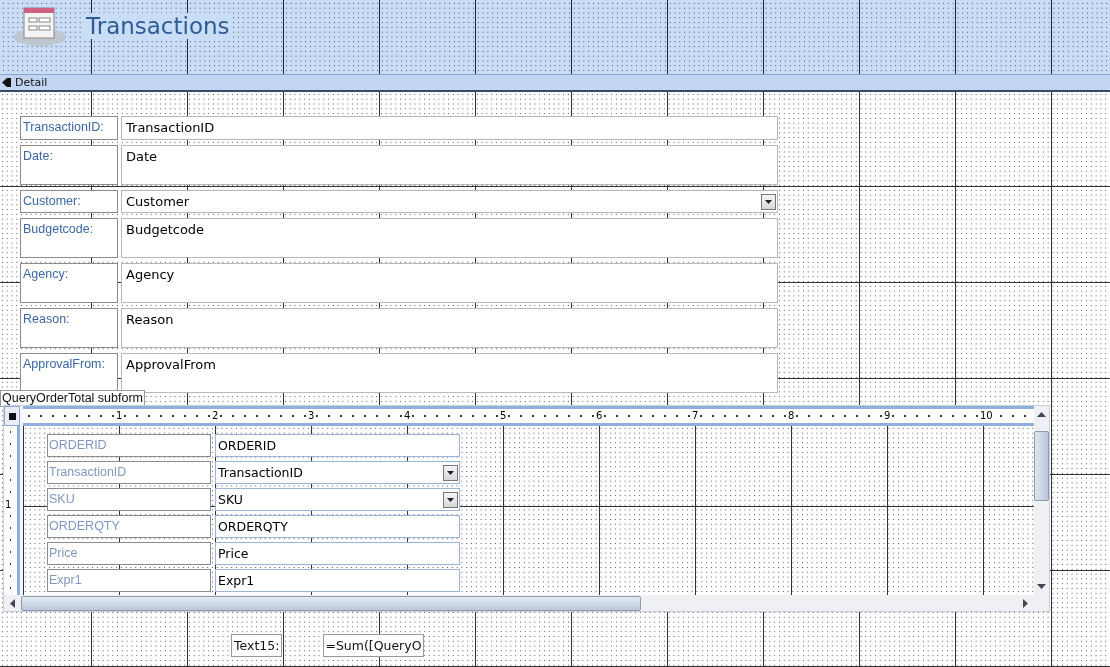 The width and height of the screenshot is (1110, 667). What do you see at coordinates (69, 283) in the screenshot?
I see `field-label: Agency:` at bounding box center [69, 283].